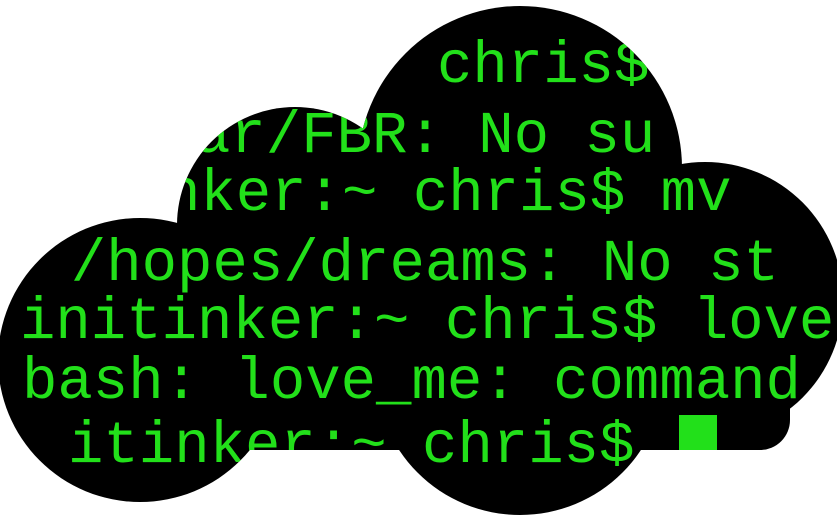 The width and height of the screenshot is (837, 517). Describe the element at coordinates (543, 66) in the screenshot. I see `terminal-line: chris$` at that location.